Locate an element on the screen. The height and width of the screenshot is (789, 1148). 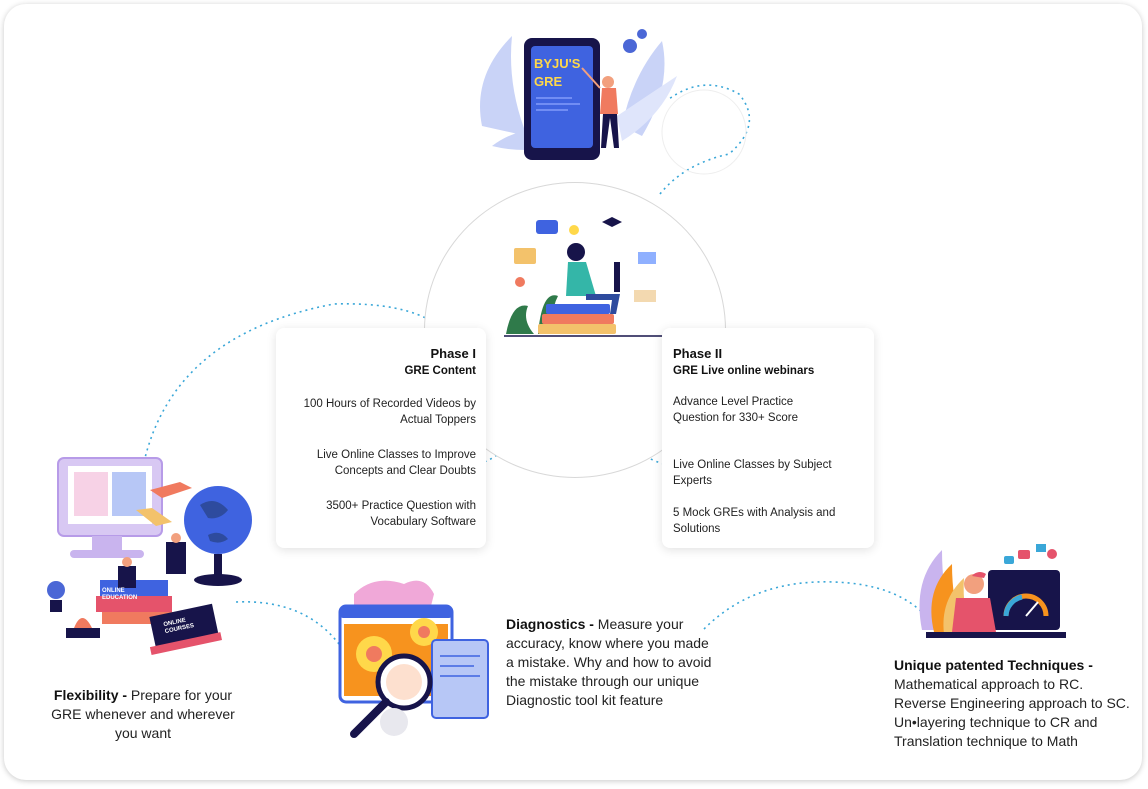
tablet-subtitle: GRE is located at coordinates (548, 81).